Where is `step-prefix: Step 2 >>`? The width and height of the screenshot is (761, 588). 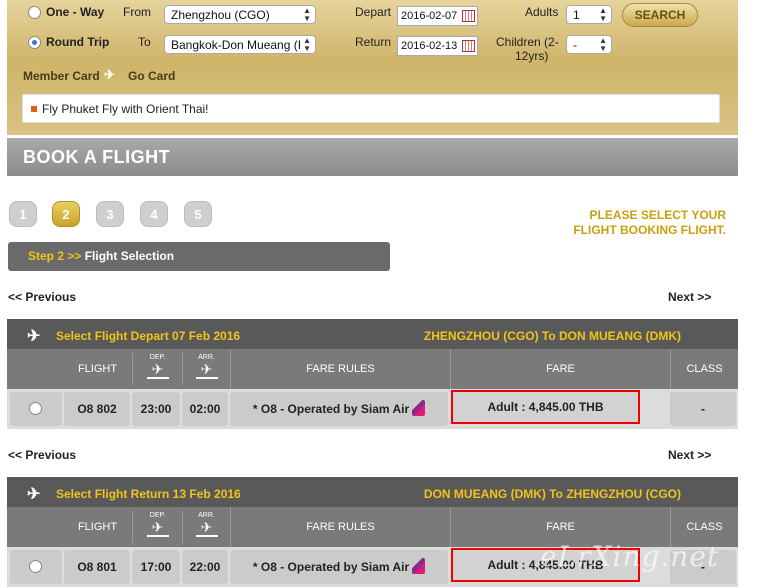
step-prefix: Step 2 >> is located at coordinates (55, 256).